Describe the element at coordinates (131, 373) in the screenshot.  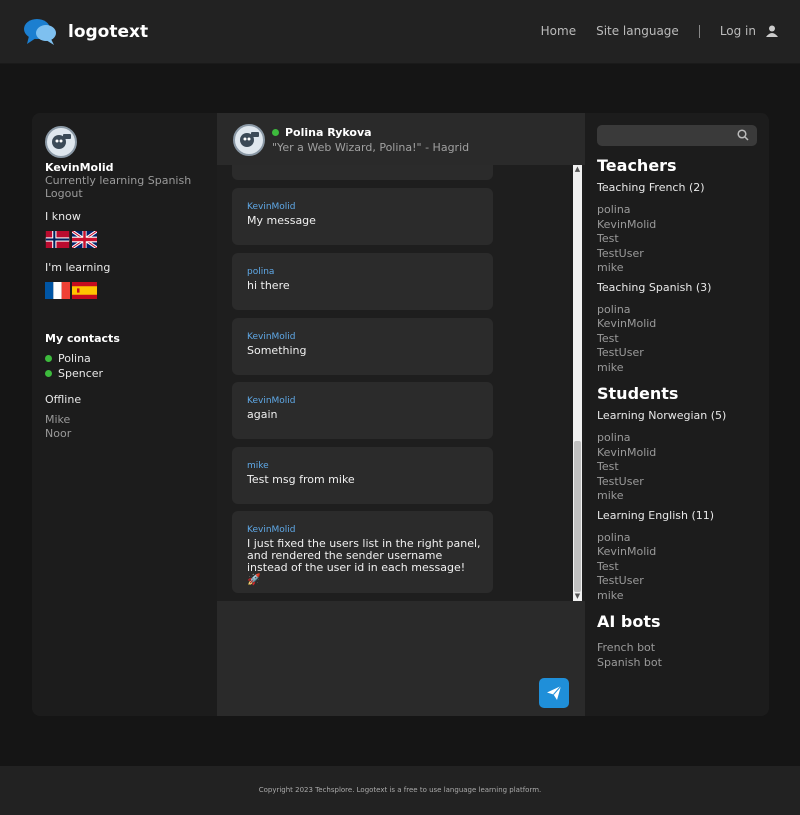
I see `contact-item: Spencer` at that location.